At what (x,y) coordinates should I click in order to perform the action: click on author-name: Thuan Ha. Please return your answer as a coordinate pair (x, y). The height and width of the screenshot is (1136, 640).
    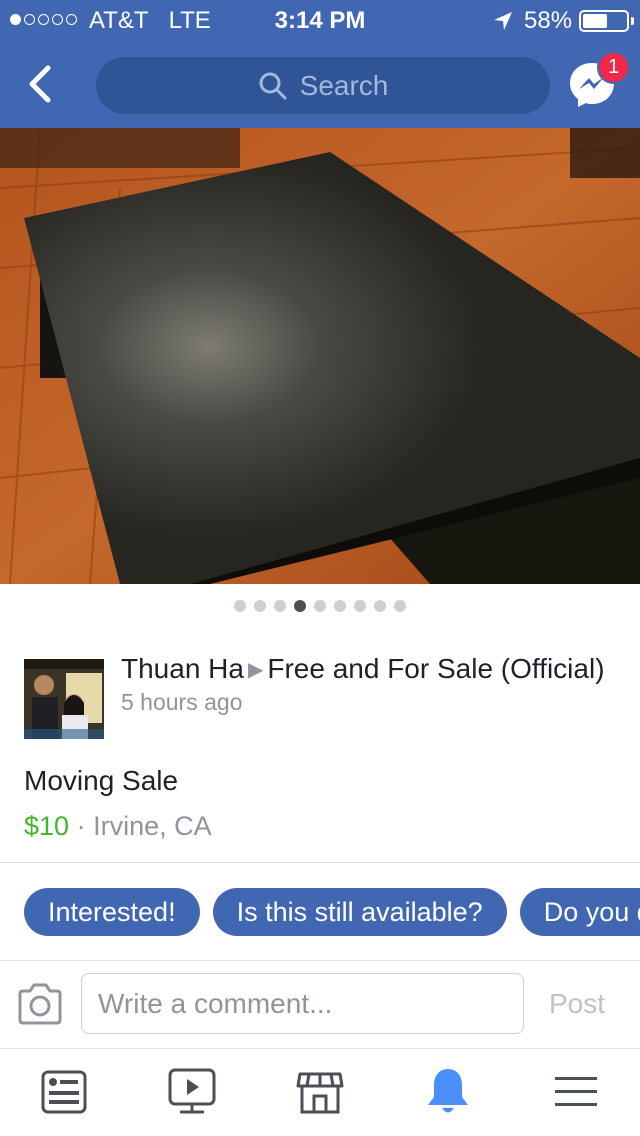
    Looking at the image, I should click on (182, 668).